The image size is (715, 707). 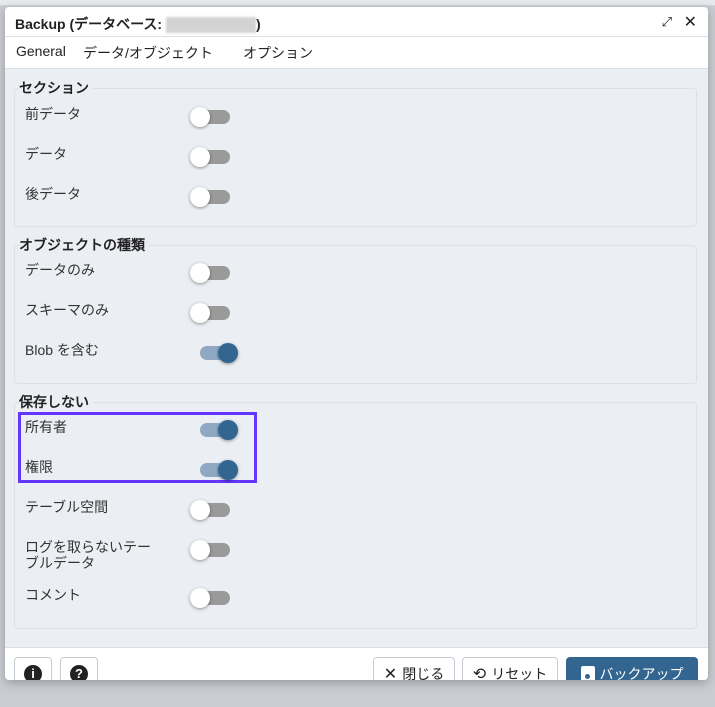 What do you see at coordinates (149, 57) in the screenshot?
I see `tab-data-objects: データ/オブジェクト` at bounding box center [149, 57].